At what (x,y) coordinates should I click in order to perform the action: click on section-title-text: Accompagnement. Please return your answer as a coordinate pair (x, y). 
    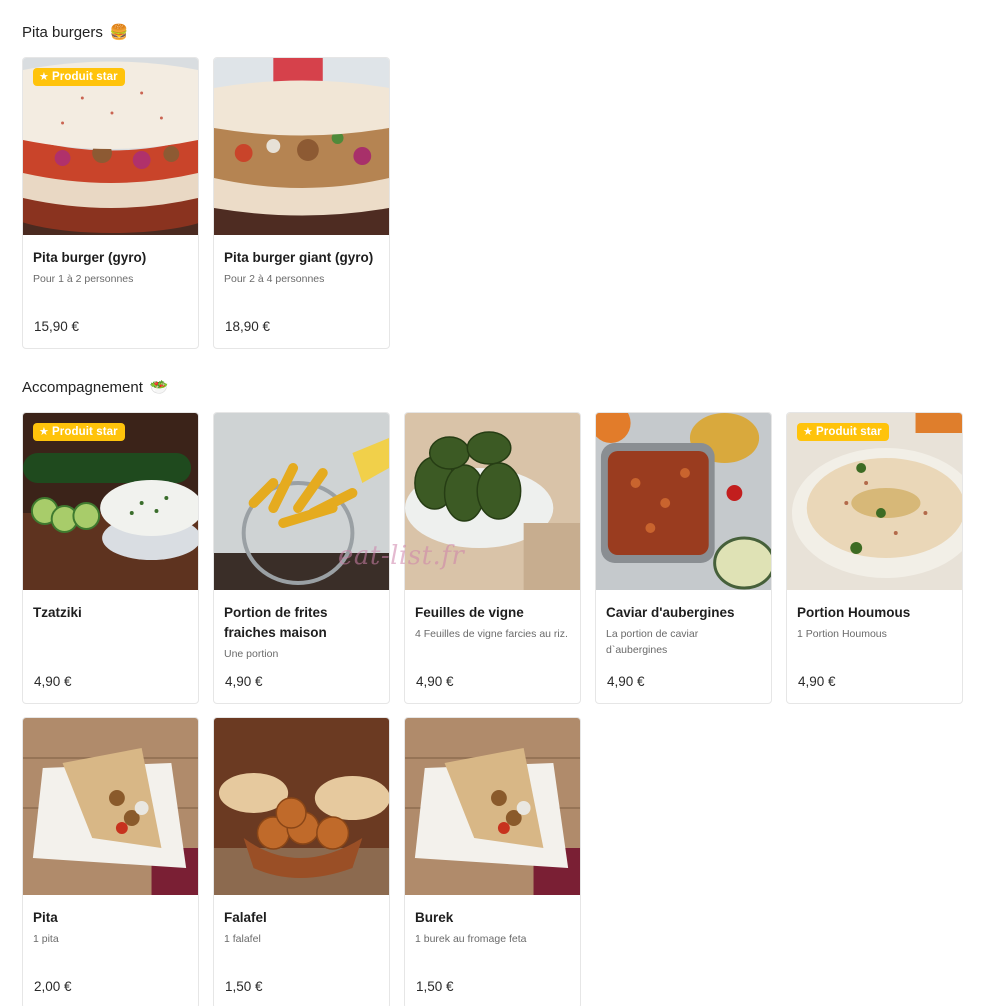
    Looking at the image, I should click on (82, 387).